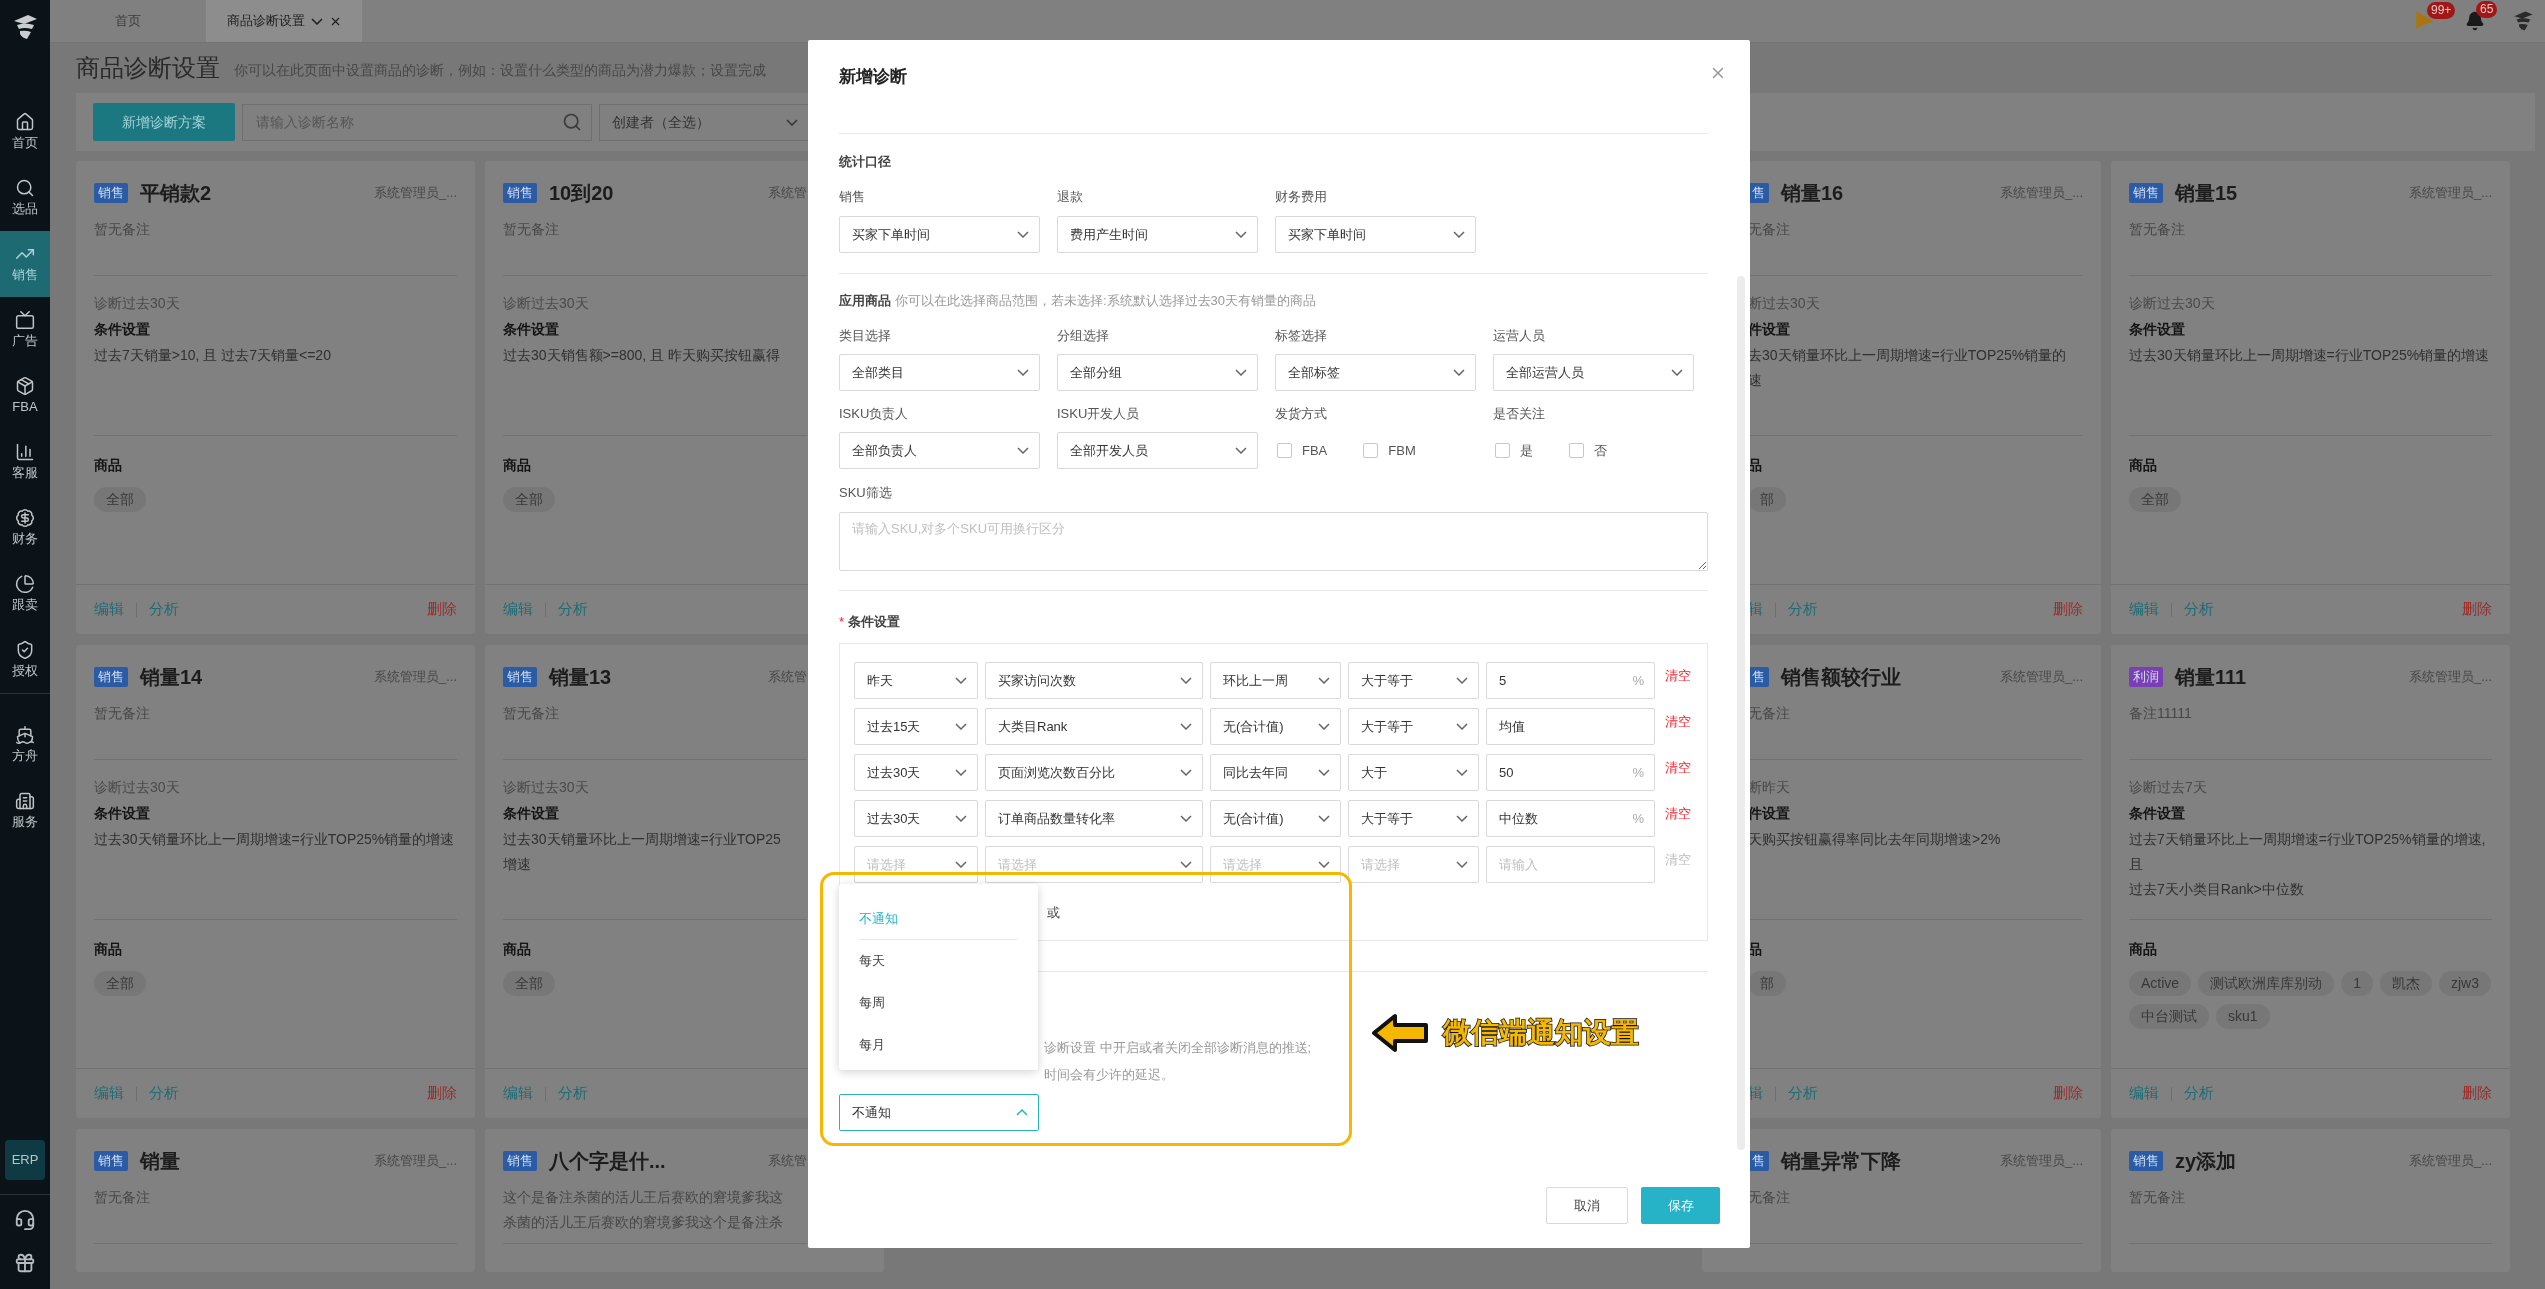 This screenshot has height=1289, width=2545. Describe the element at coordinates (25, 264) in the screenshot. I see `sidebar-item: 销售` at that location.